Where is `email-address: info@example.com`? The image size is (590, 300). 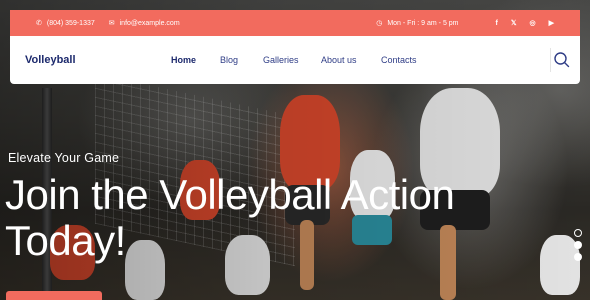 email-address: info@example.com is located at coordinates (149, 23).